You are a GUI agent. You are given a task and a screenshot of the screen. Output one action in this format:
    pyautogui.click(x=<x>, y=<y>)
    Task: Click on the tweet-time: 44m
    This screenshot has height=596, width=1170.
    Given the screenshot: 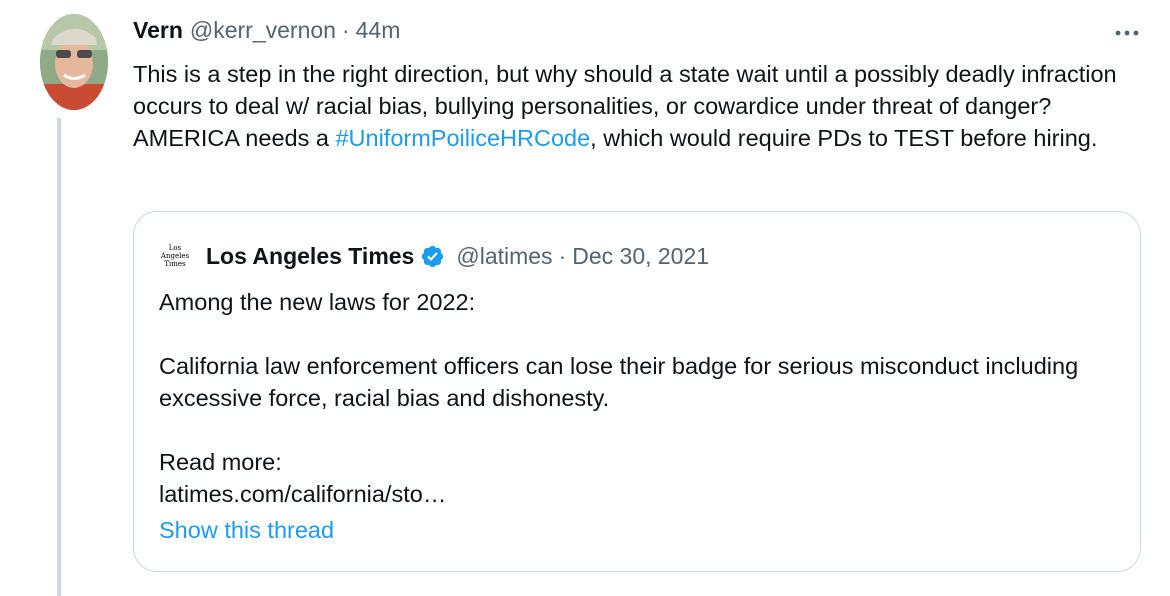 What is the action you would take?
    pyautogui.click(x=378, y=30)
    